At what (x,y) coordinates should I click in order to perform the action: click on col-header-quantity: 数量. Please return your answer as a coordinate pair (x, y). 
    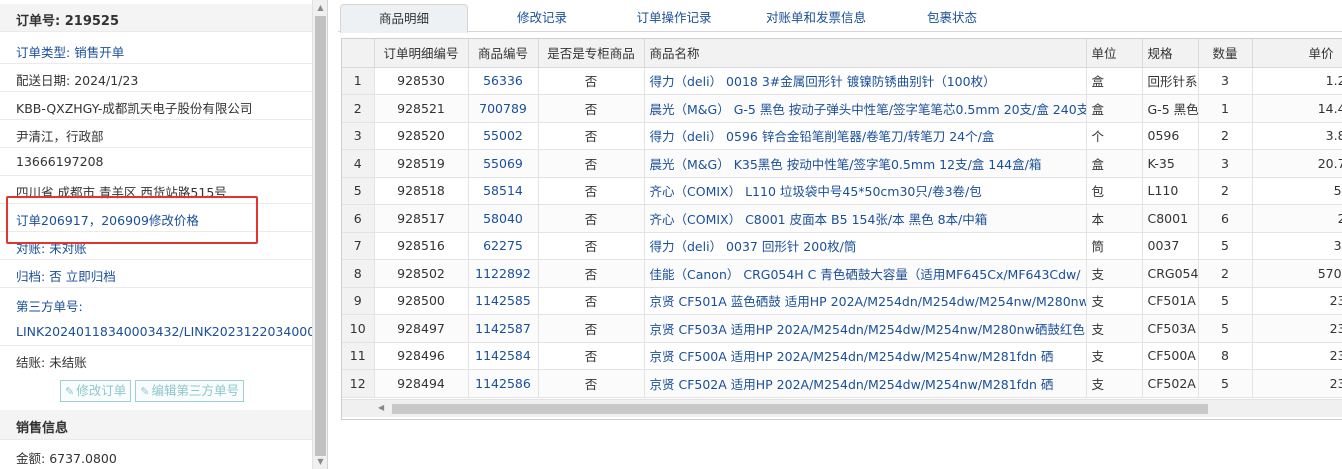
    Looking at the image, I should click on (1225, 53).